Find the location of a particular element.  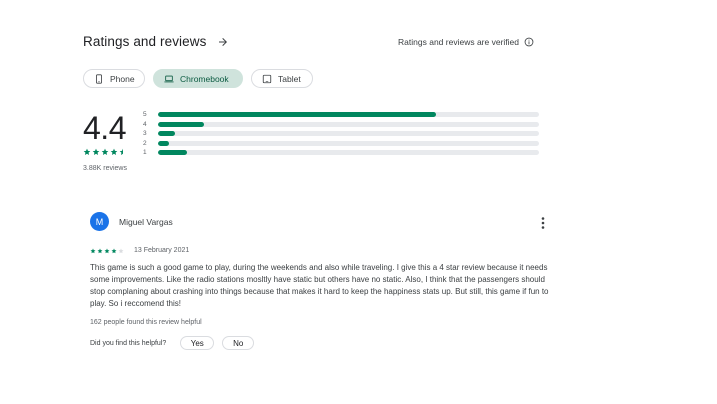

rating-bar-label: 4 is located at coordinates (145, 124).